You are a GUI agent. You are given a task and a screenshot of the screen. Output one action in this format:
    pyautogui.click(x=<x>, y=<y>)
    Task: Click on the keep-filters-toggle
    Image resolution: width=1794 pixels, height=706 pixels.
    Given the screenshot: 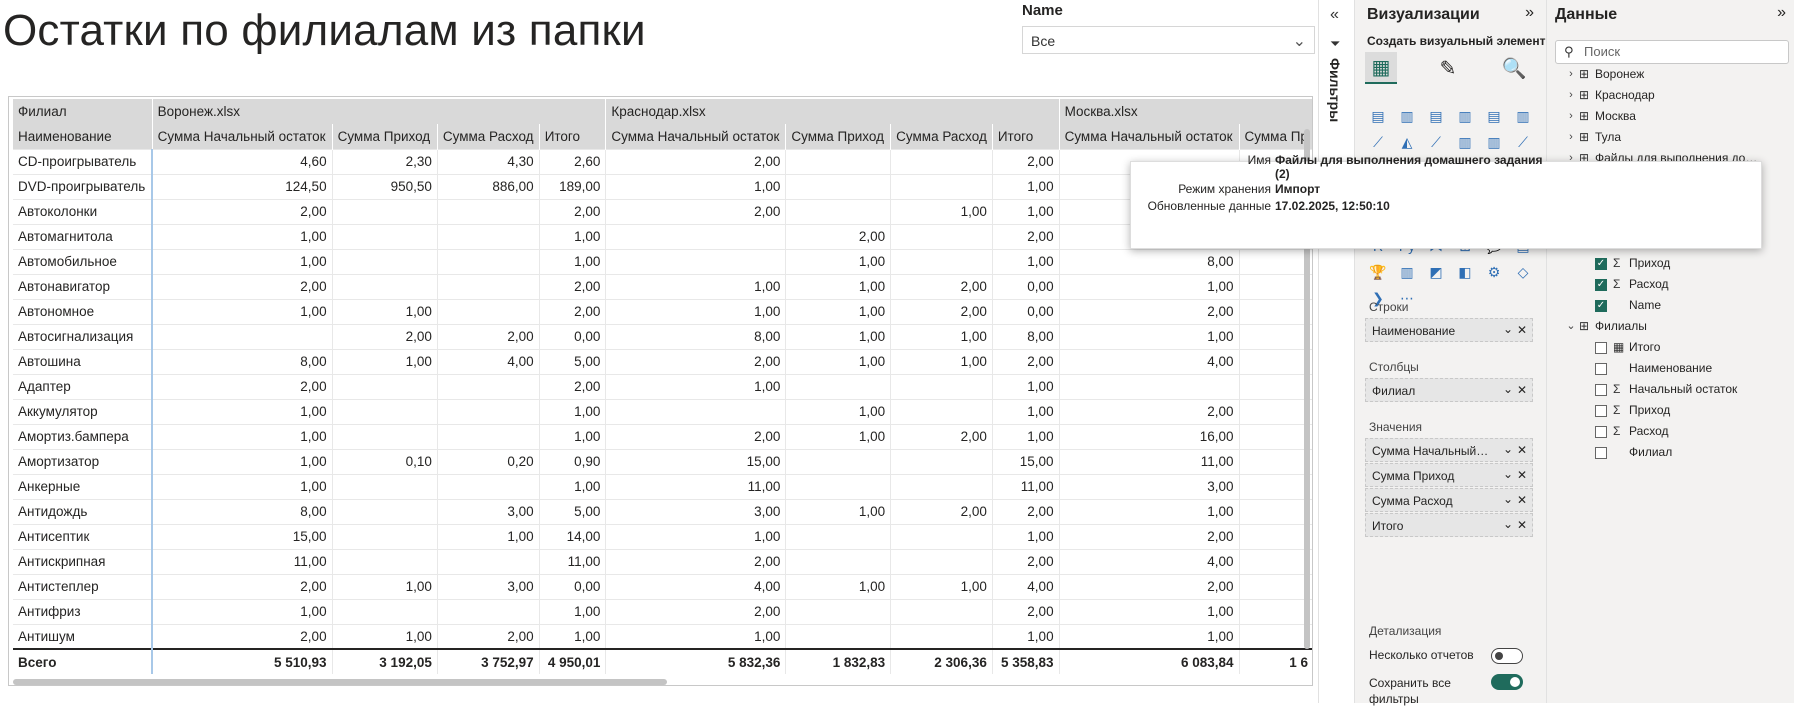 What is the action you would take?
    pyautogui.click(x=1507, y=682)
    